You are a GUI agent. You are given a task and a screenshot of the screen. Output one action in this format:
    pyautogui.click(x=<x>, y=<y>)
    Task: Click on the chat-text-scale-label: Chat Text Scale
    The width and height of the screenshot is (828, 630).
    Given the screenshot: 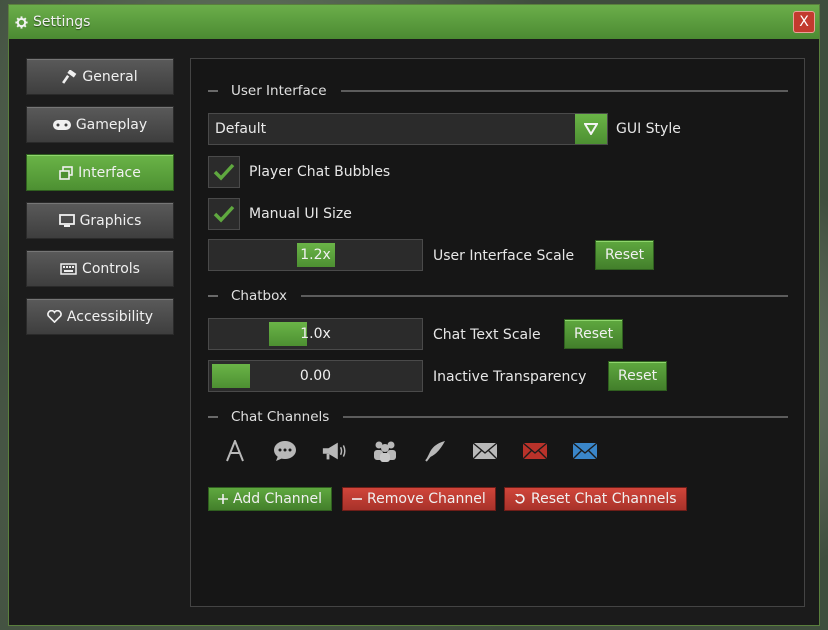 What is the action you would take?
    pyautogui.click(x=487, y=335)
    